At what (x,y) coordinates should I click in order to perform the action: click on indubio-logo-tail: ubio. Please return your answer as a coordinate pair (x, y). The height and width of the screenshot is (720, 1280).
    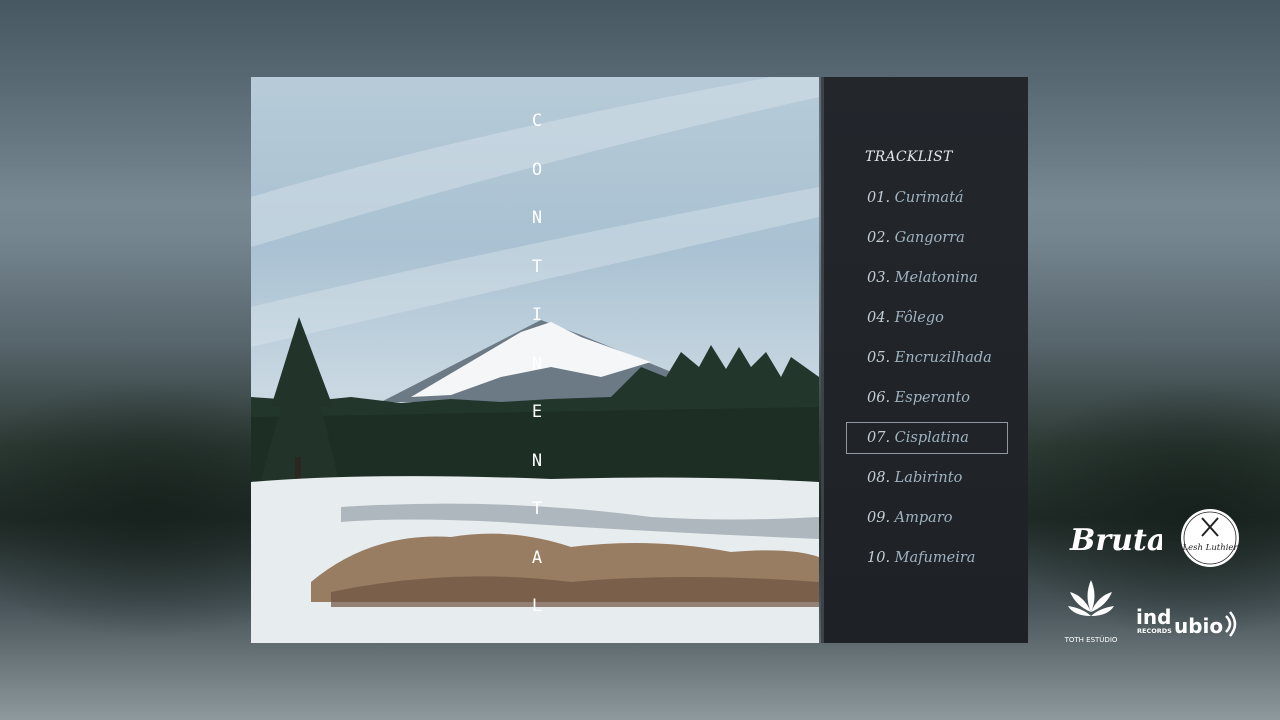
    Looking at the image, I should click on (1198, 626).